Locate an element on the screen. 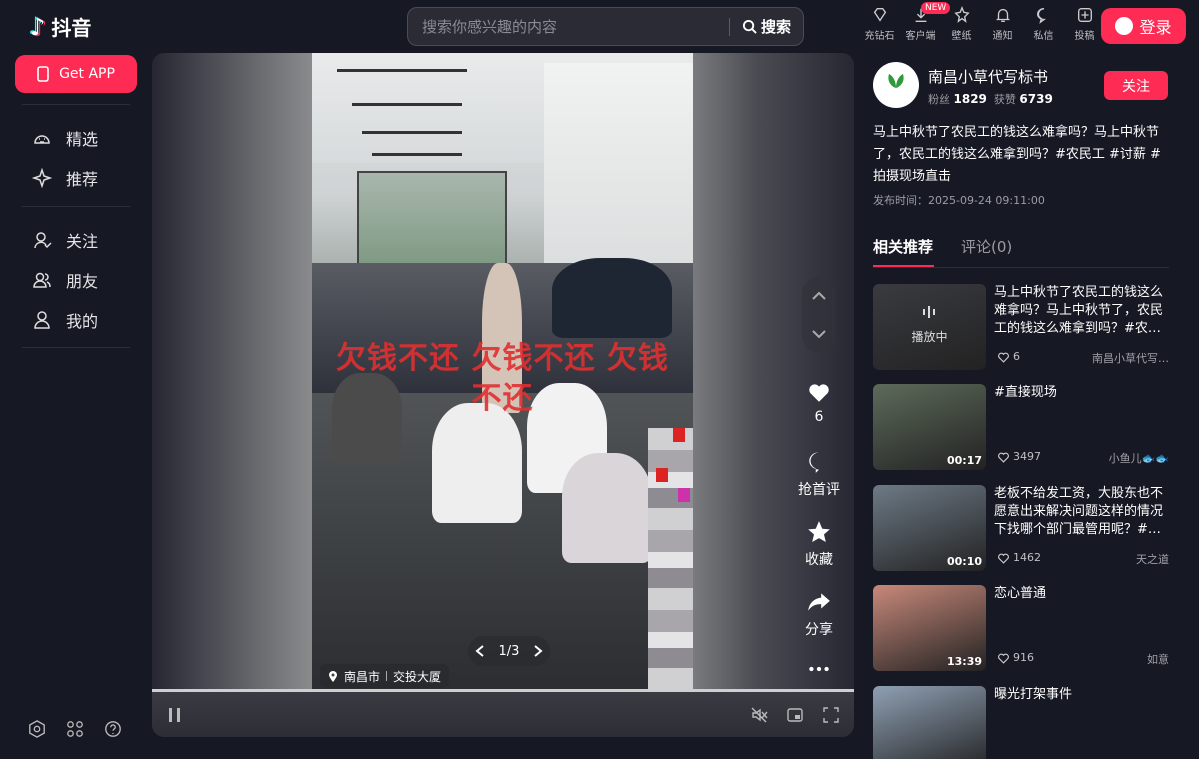  top-actions: 充钻石 NEW 客户端 壁纸 通知 私信 投稿 is located at coordinates (982, 22).